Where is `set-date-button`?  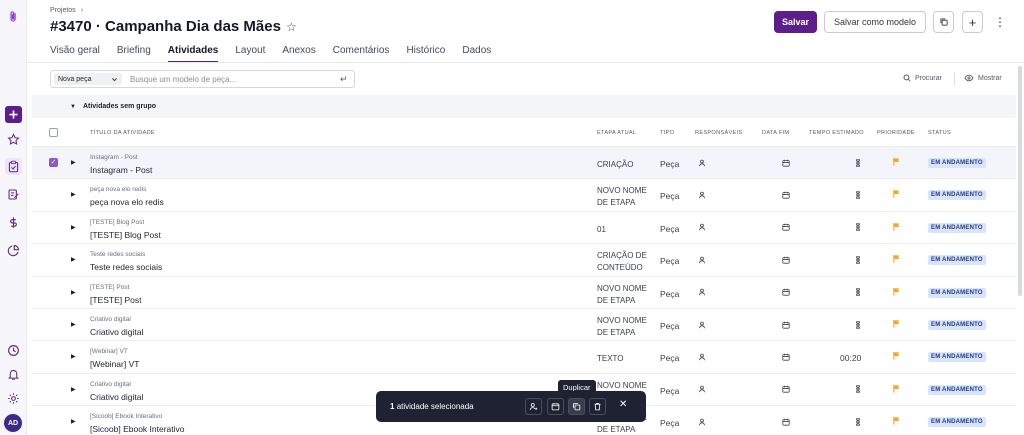 set-date-button is located at coordinates (555, 406).